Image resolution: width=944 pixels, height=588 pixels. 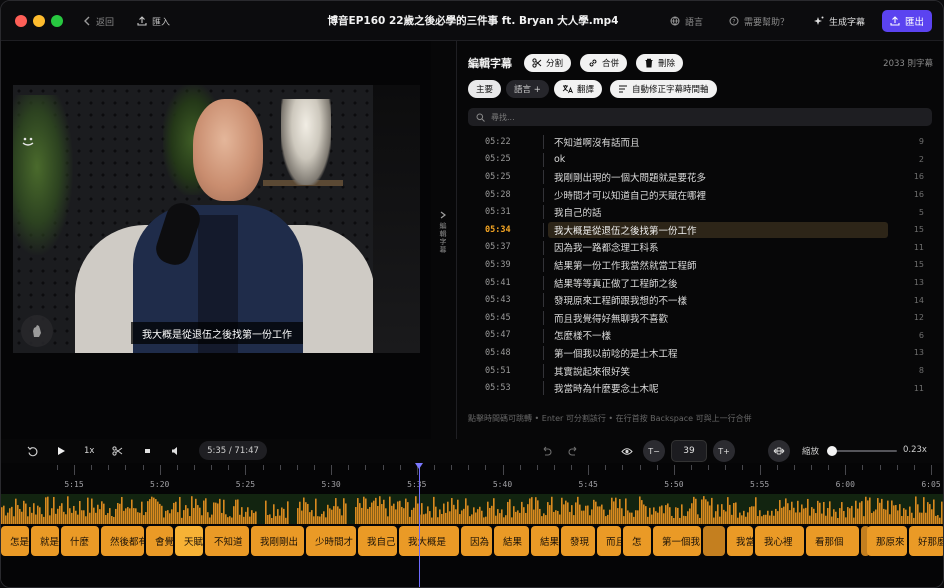 I want to click on autofix-timeline-button: 自動修正字幕時間軸, so click(x=663, y=89).